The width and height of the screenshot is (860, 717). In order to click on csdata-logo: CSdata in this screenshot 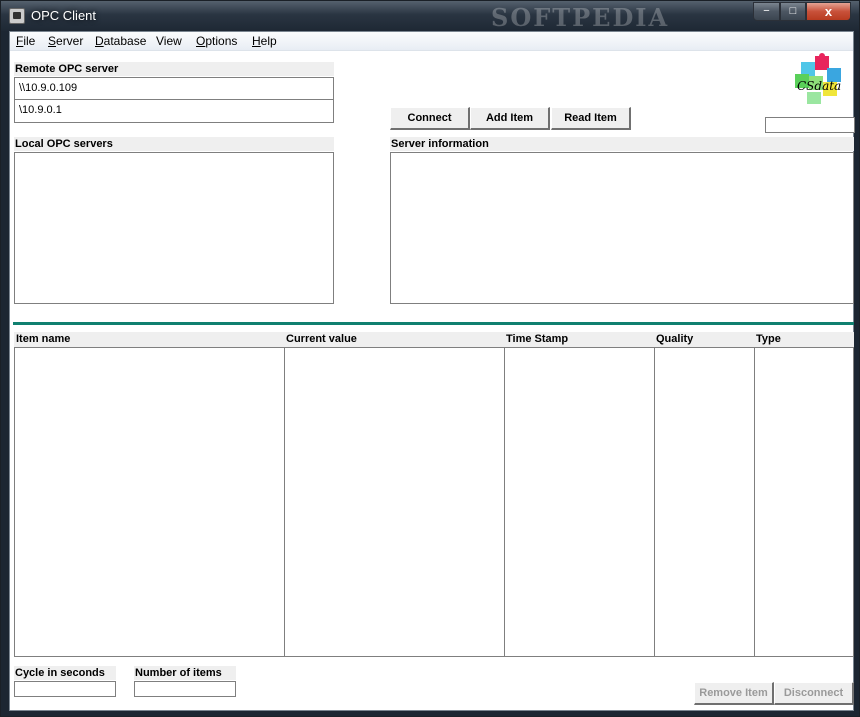, I will do `click(818, 78)`.